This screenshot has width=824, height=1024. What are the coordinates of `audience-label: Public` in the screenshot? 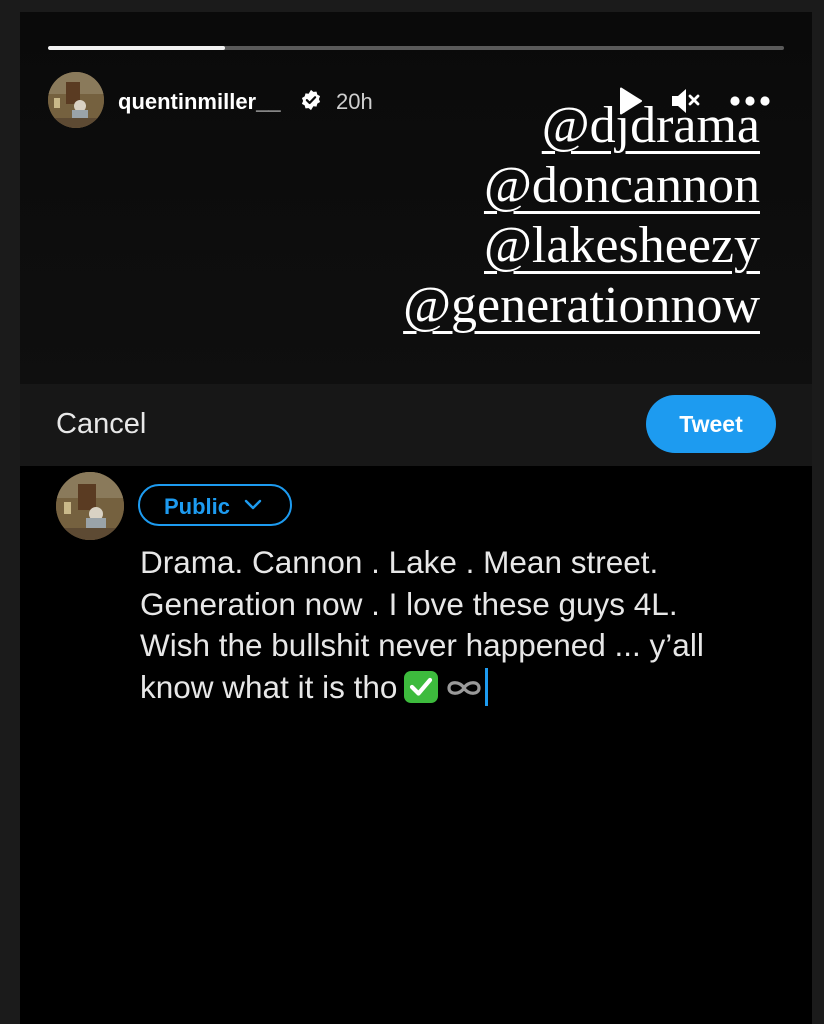 It's located at (197, 506).